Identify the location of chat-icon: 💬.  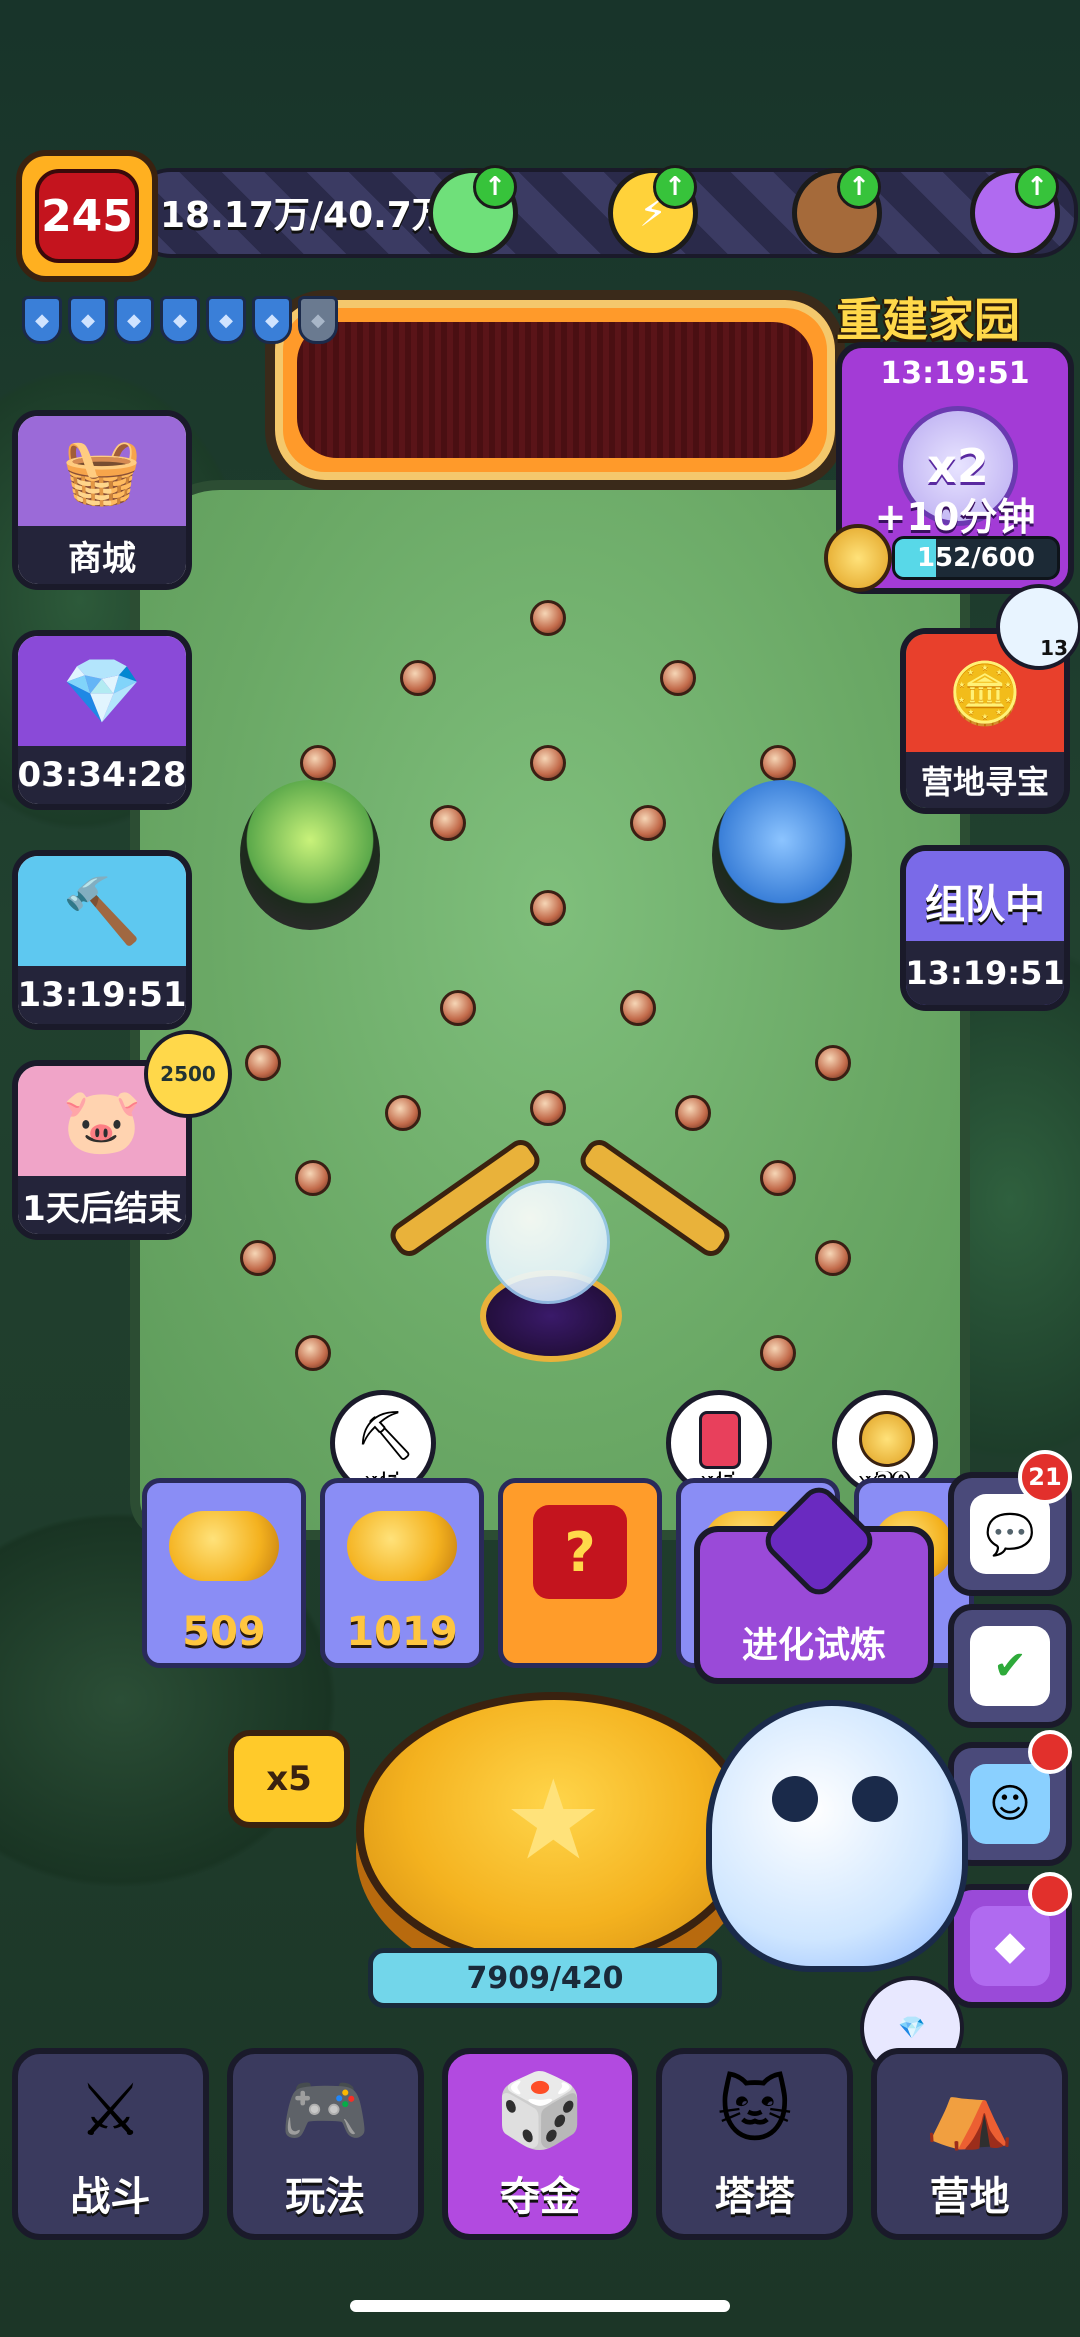
(1010, 1534).